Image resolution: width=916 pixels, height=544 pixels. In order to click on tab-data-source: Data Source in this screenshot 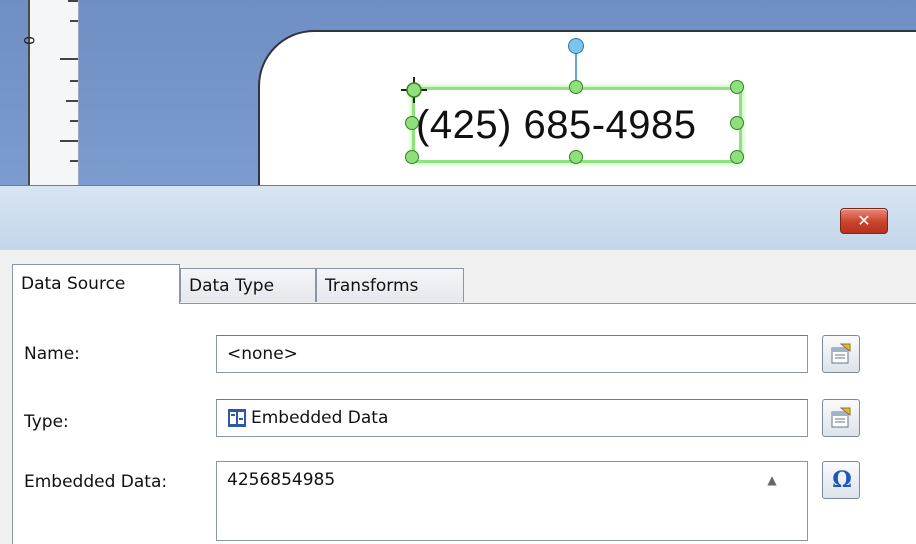, I will do `click(96, 284)`.